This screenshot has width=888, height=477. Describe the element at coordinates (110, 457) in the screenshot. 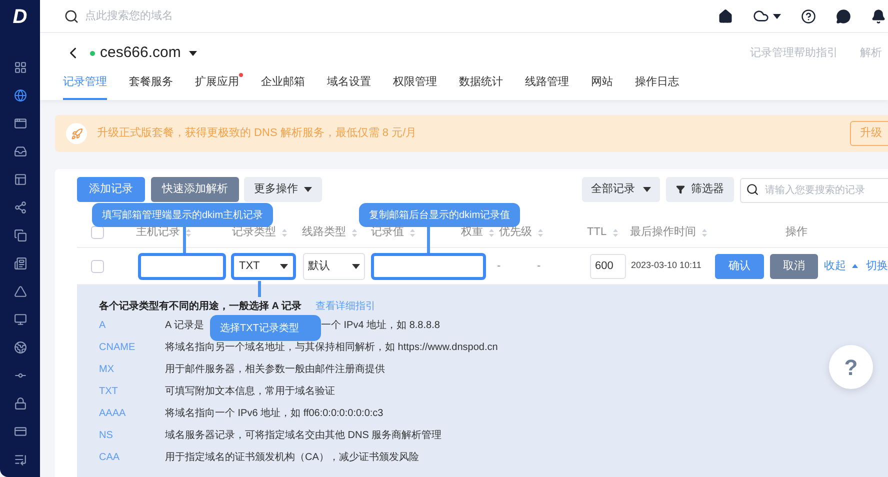

I see `record-type-label: CAA` at that location.